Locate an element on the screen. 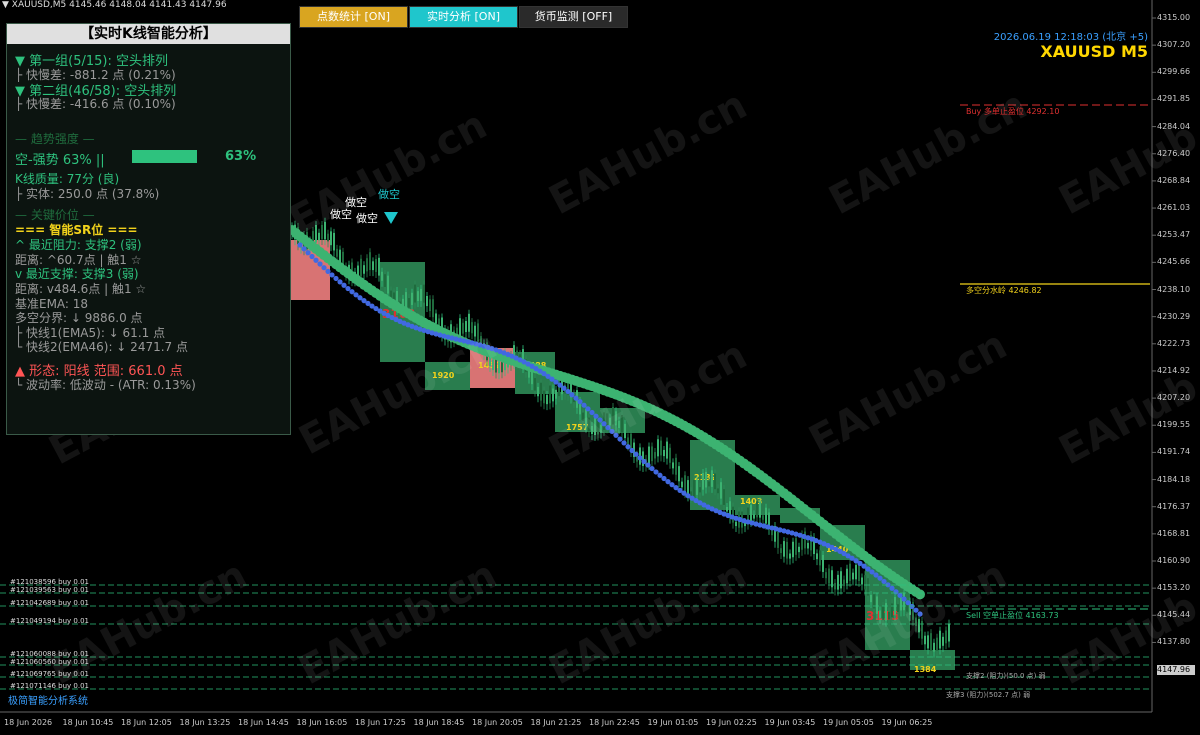  time-axis-label: 19 Jun 05:05 is located at coordinates (848, 722).